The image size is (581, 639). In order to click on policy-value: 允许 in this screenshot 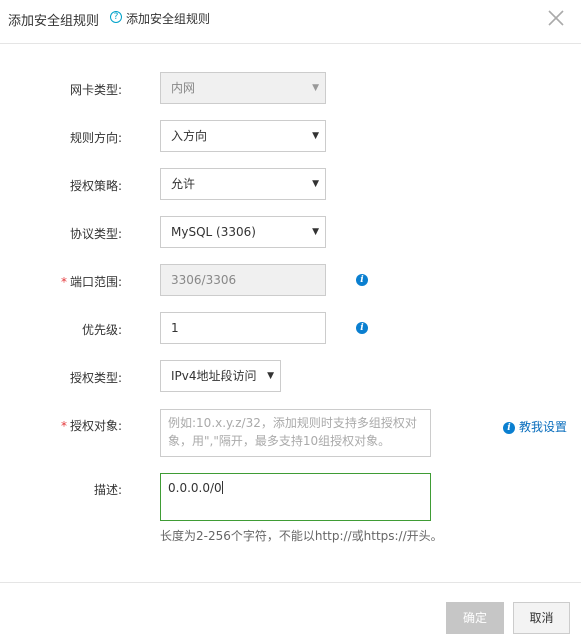, I will do `click(183, 184)`.